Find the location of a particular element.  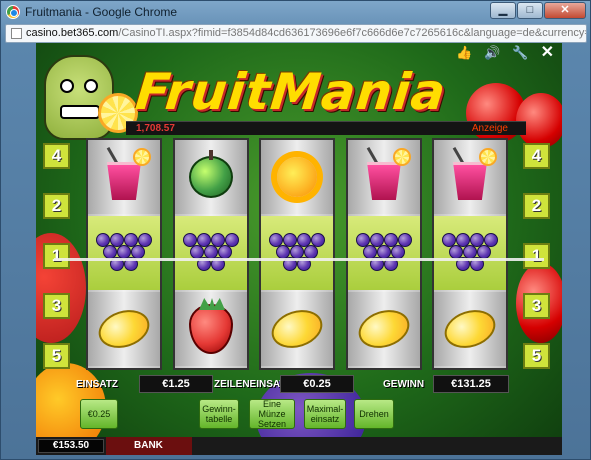

info-strip: 1,708.57 Anzeige is located at coordinates (326, 128).